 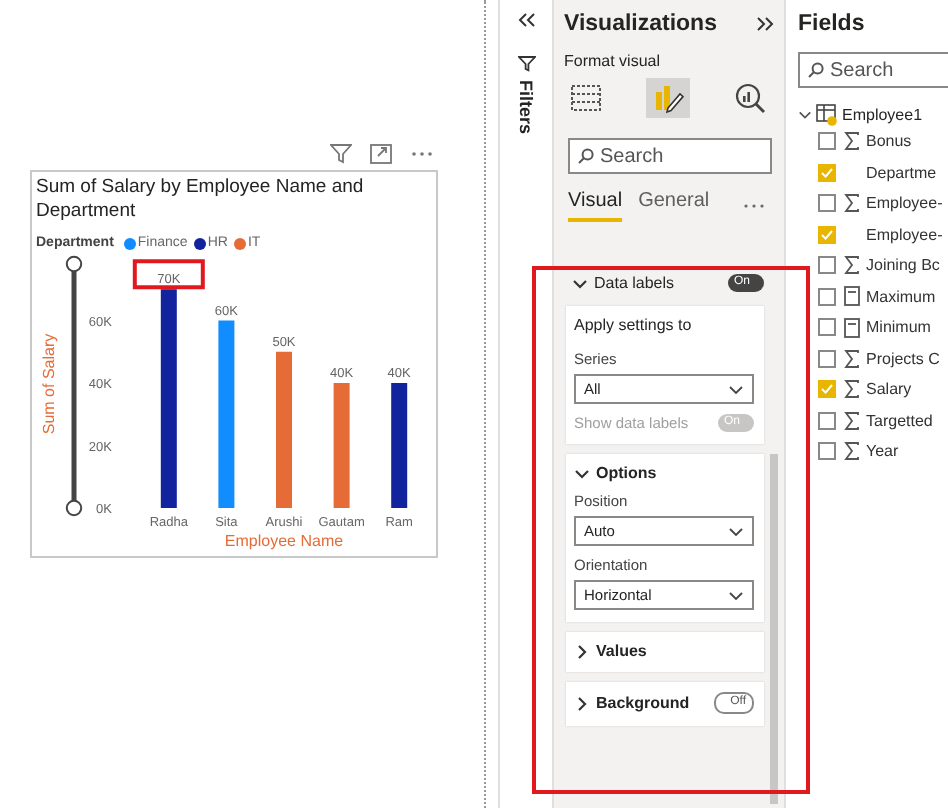 I want to click on card-title: Apply settings to, so click(x=664, y=325).